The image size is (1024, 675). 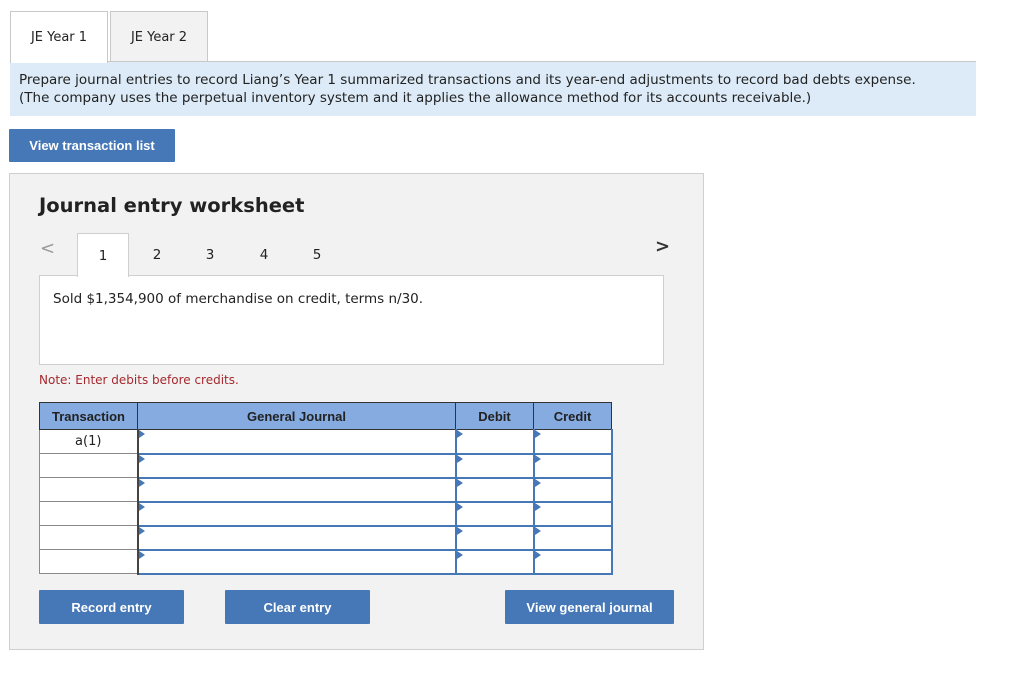 What do you see at coordinates (493, 37) in the screenshot?
I see `tab-bar: JE Year 1 JE Year 2` at bounding box center [493, 37].